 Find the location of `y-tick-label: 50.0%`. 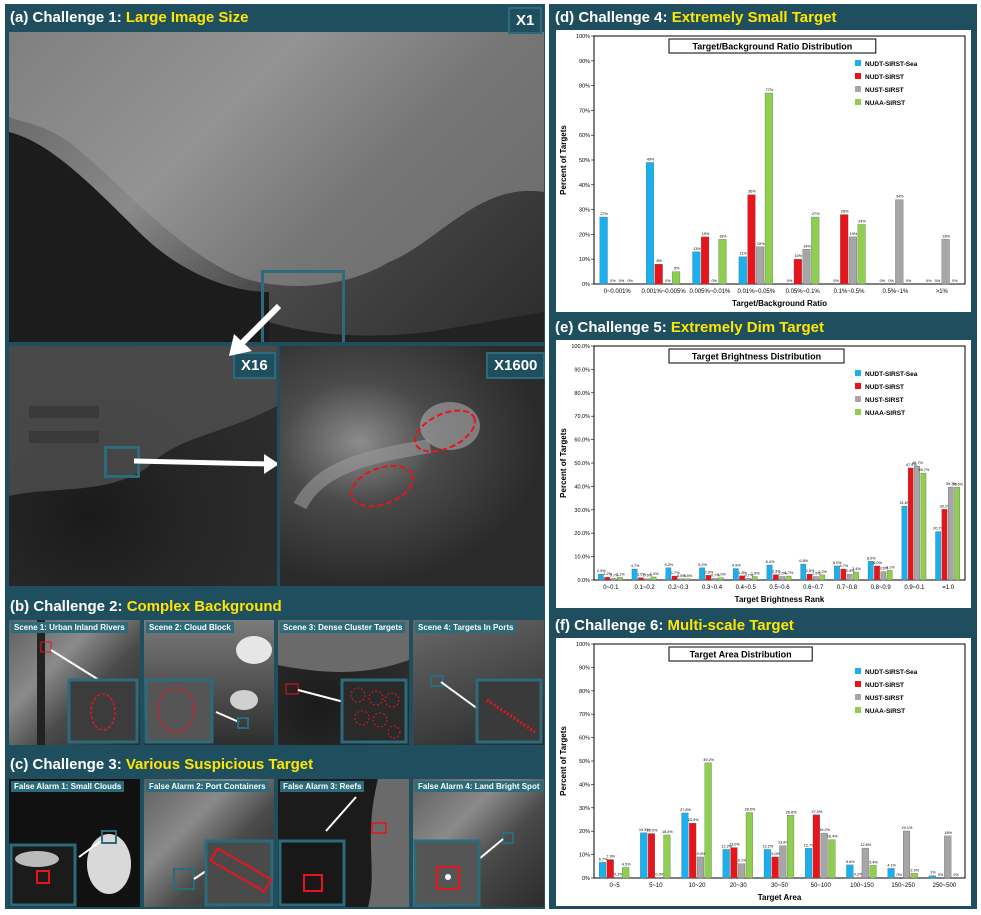

y-tick-label: 50.0% is located at coordinates (582, 464).